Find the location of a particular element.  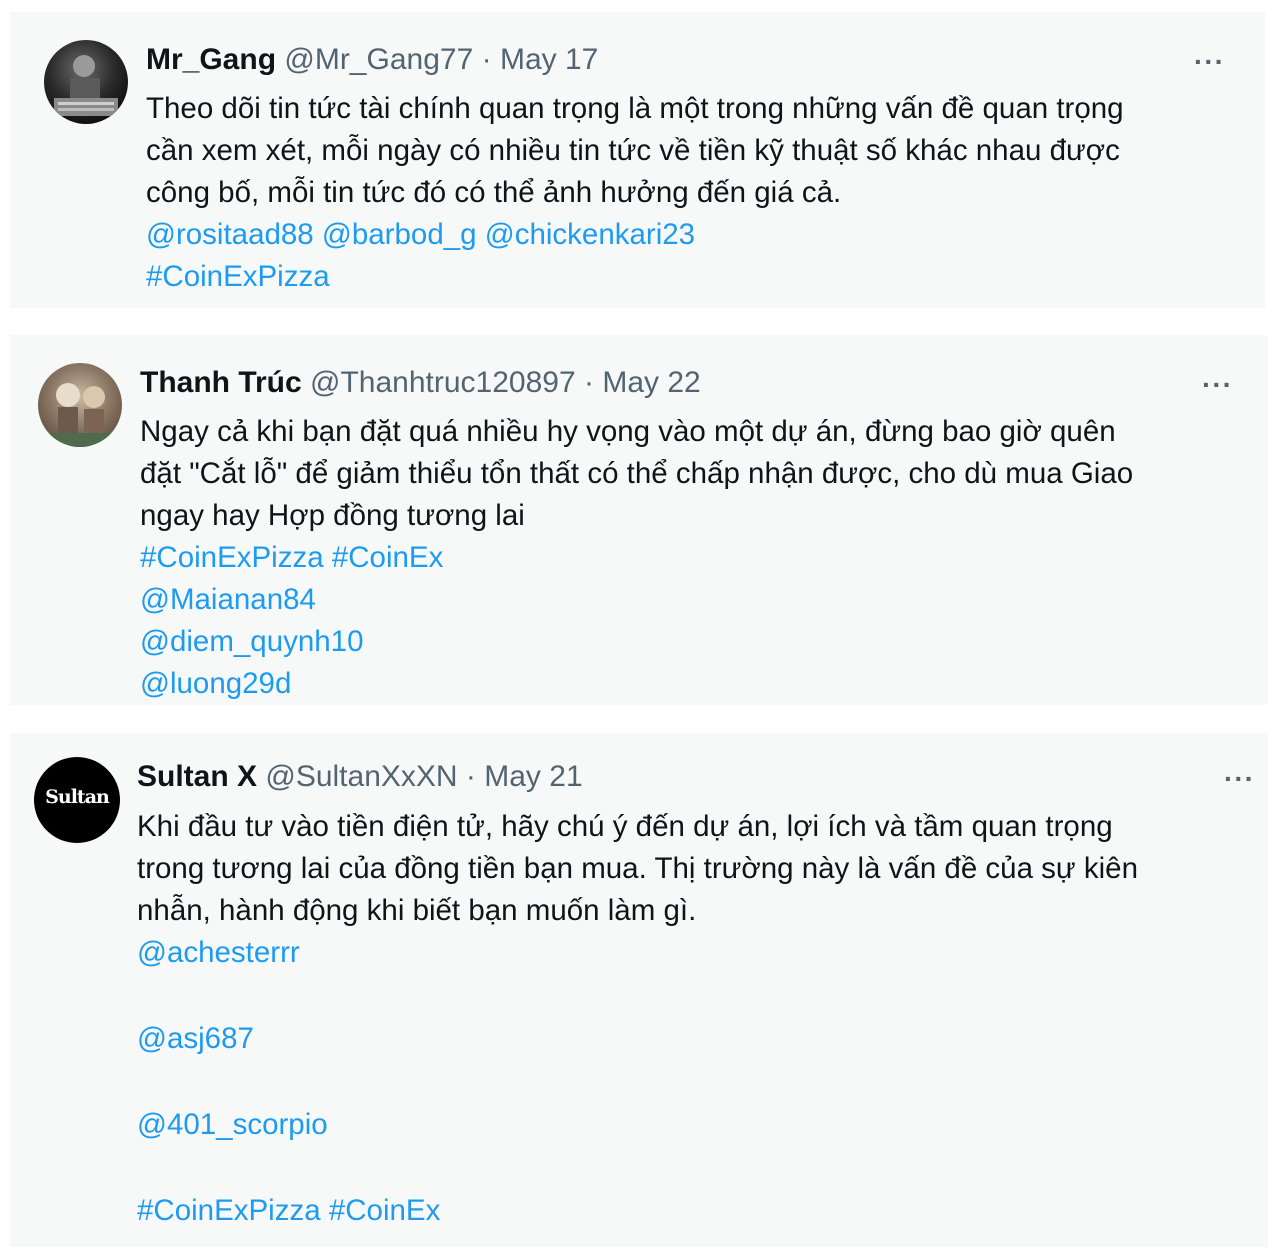

mention-link: @rositaad88 is located at coordinates (230, 234).